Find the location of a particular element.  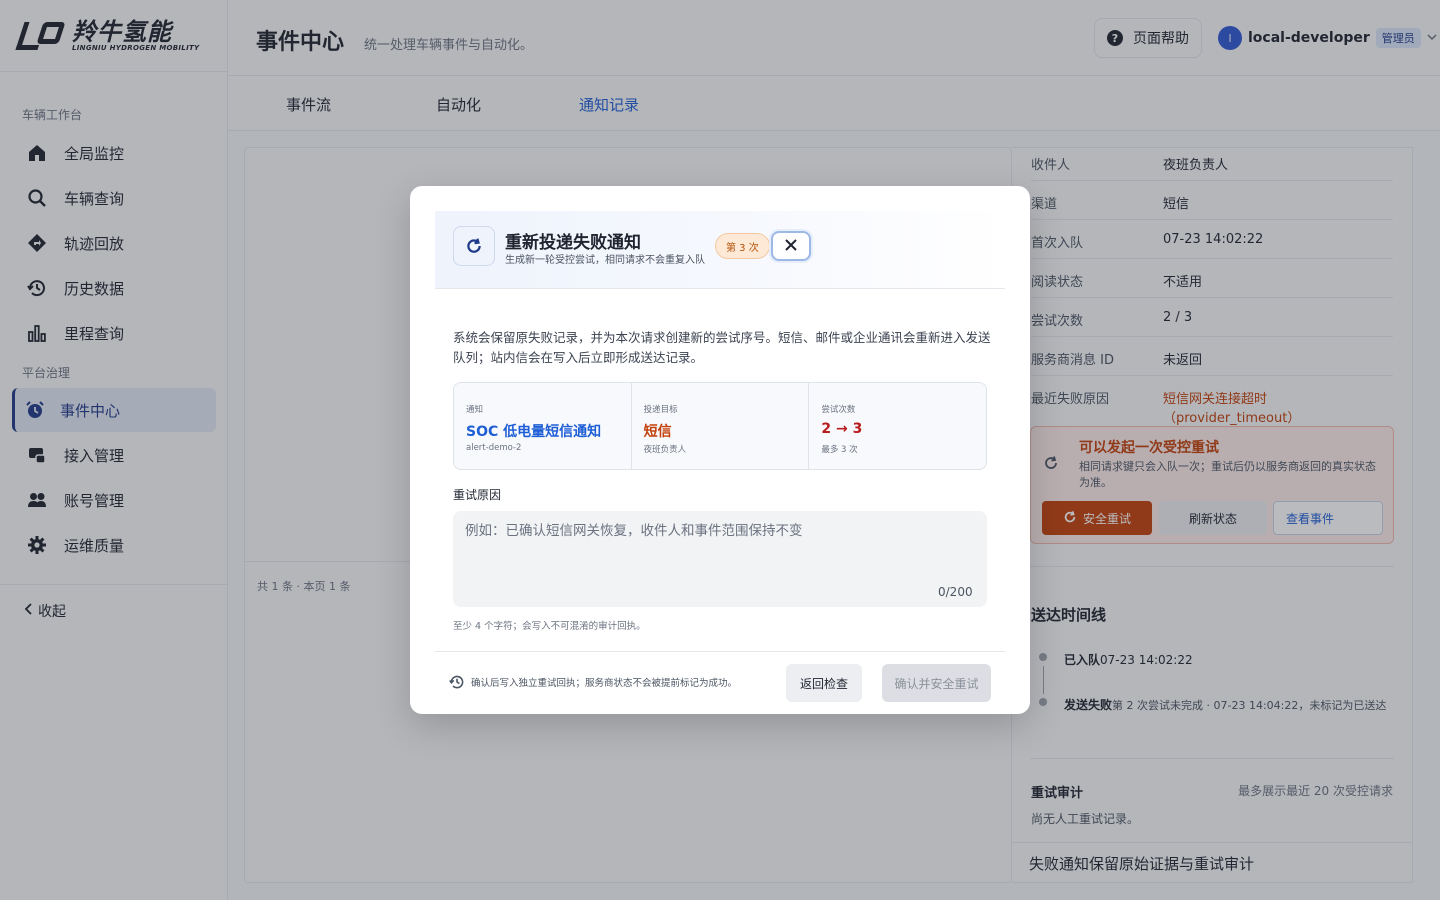

char-counter: 0/200 is located at coordinates (955, 592).